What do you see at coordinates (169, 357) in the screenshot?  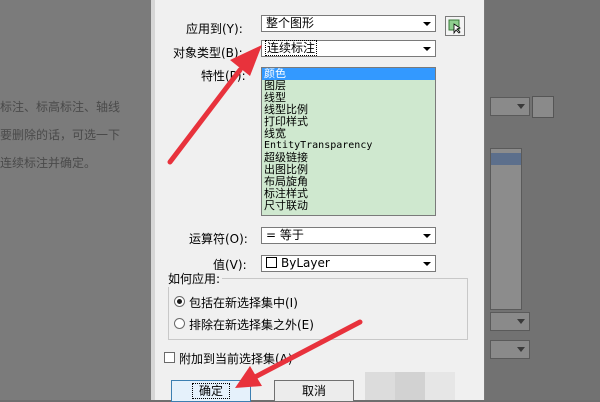 I see `append-checkbox` at bounding box center [169, 357].